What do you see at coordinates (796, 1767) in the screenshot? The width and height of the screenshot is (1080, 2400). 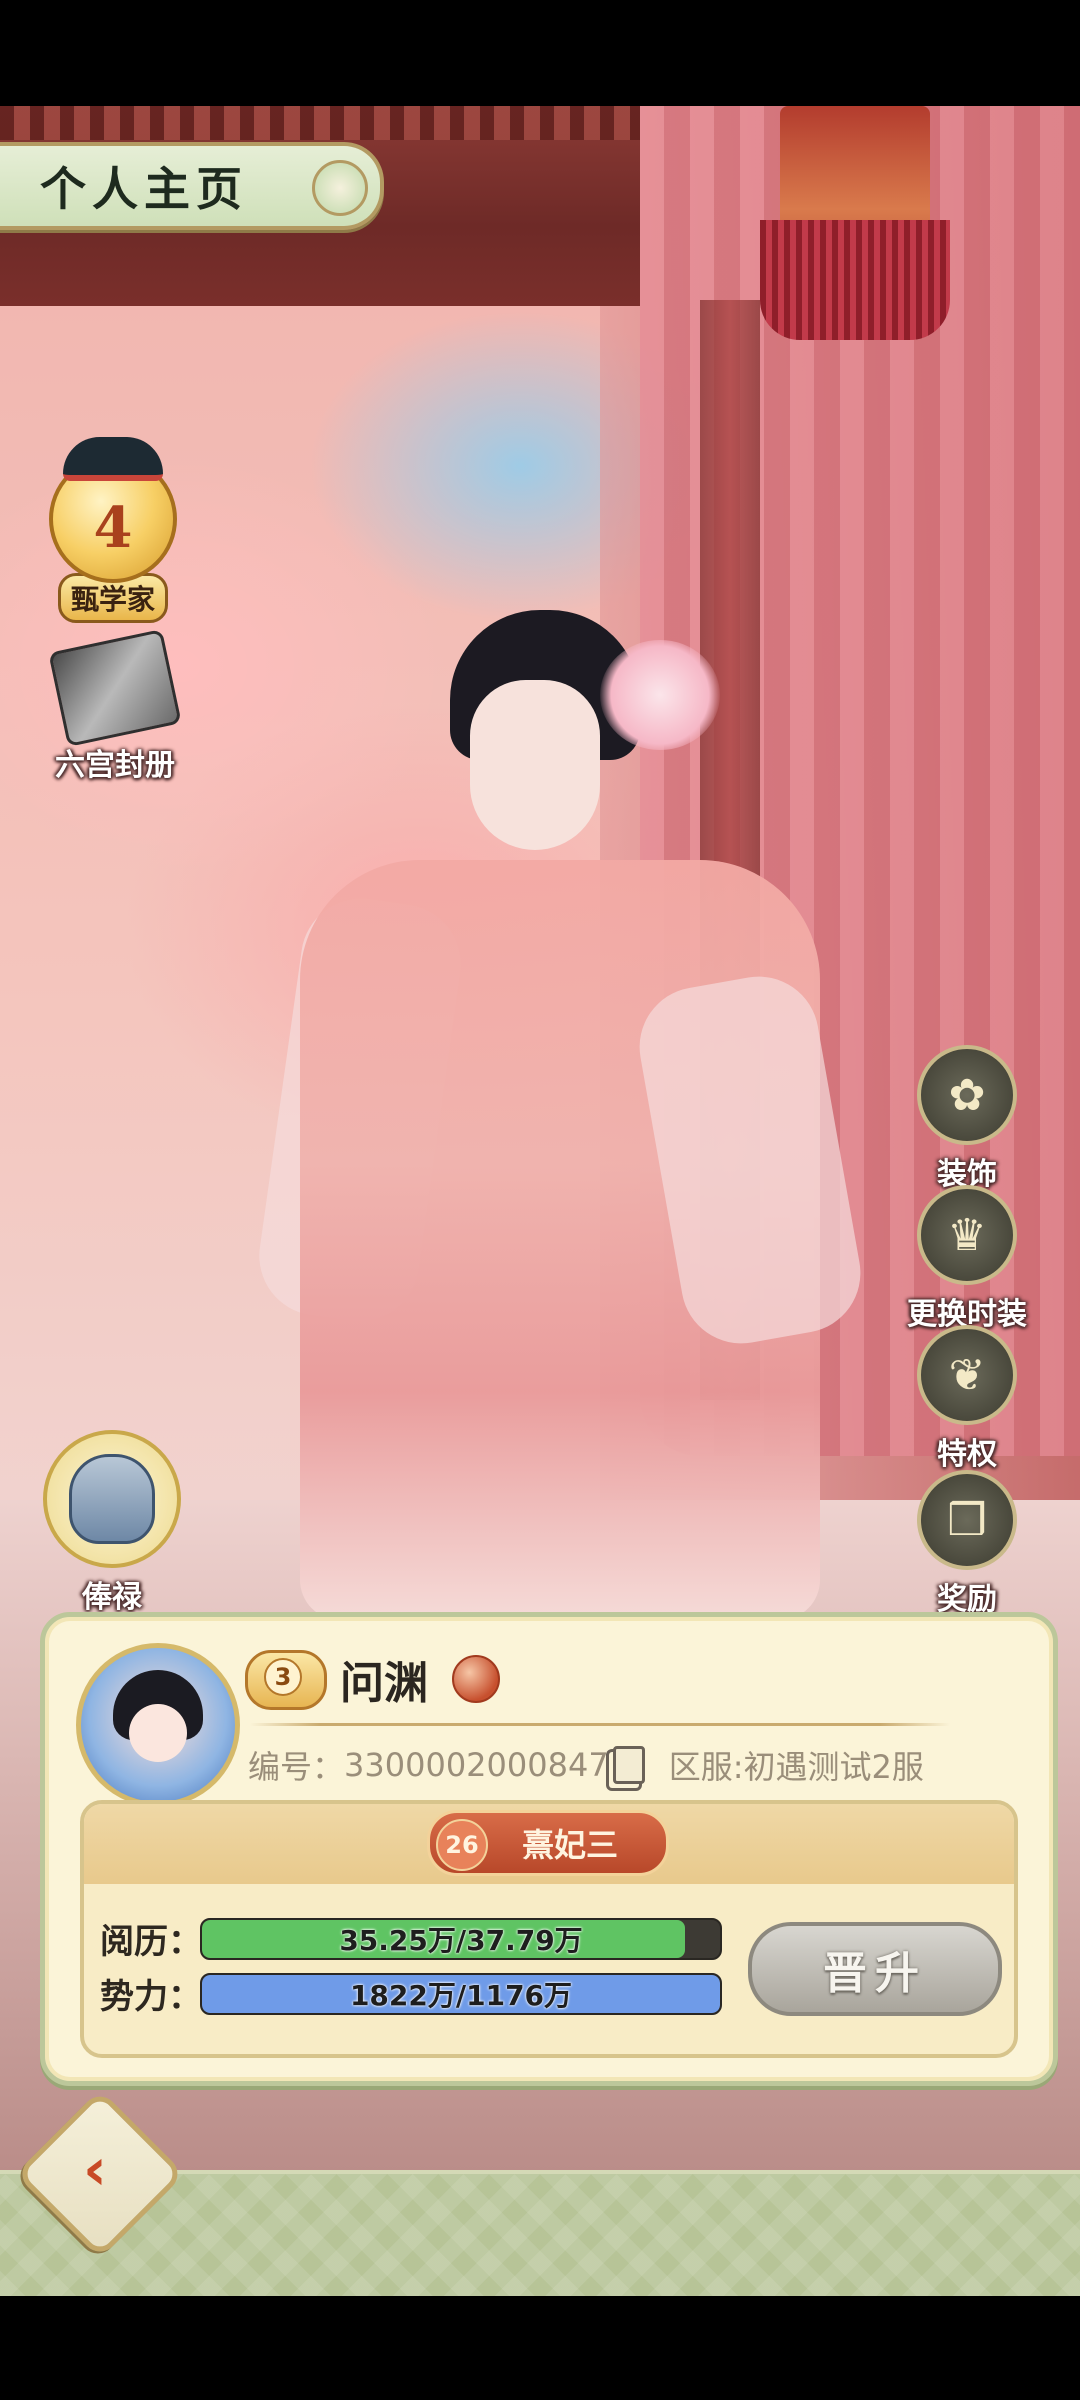 I see `server-label: 区服:初遇测试2服` at bounding box center [796, 1767].